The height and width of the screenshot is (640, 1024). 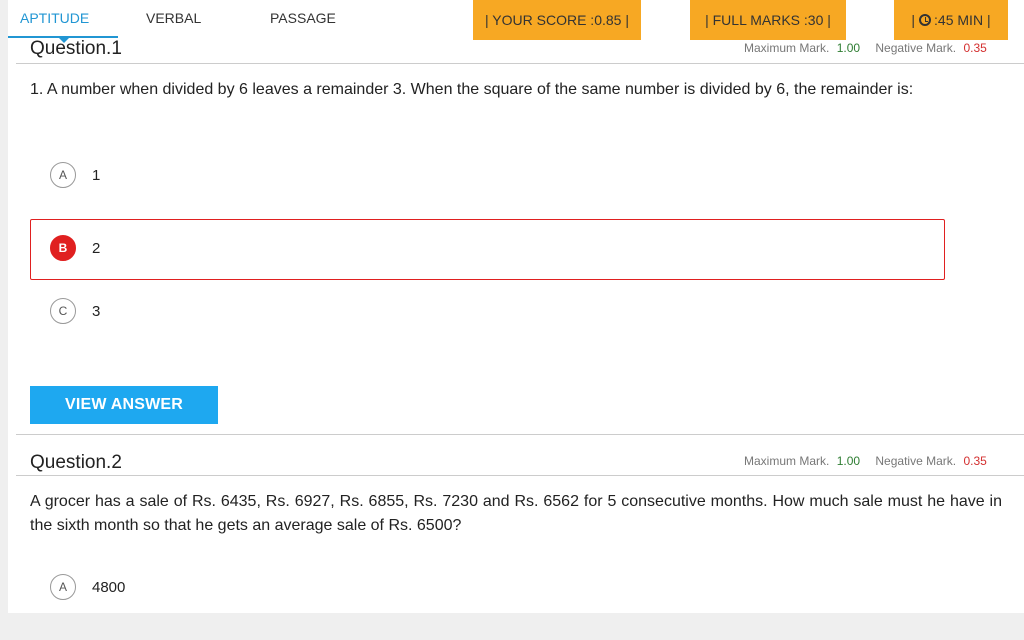 I want to click on score-label: | YOUR SCORE :0.85 |, so click(x=557, y=20).